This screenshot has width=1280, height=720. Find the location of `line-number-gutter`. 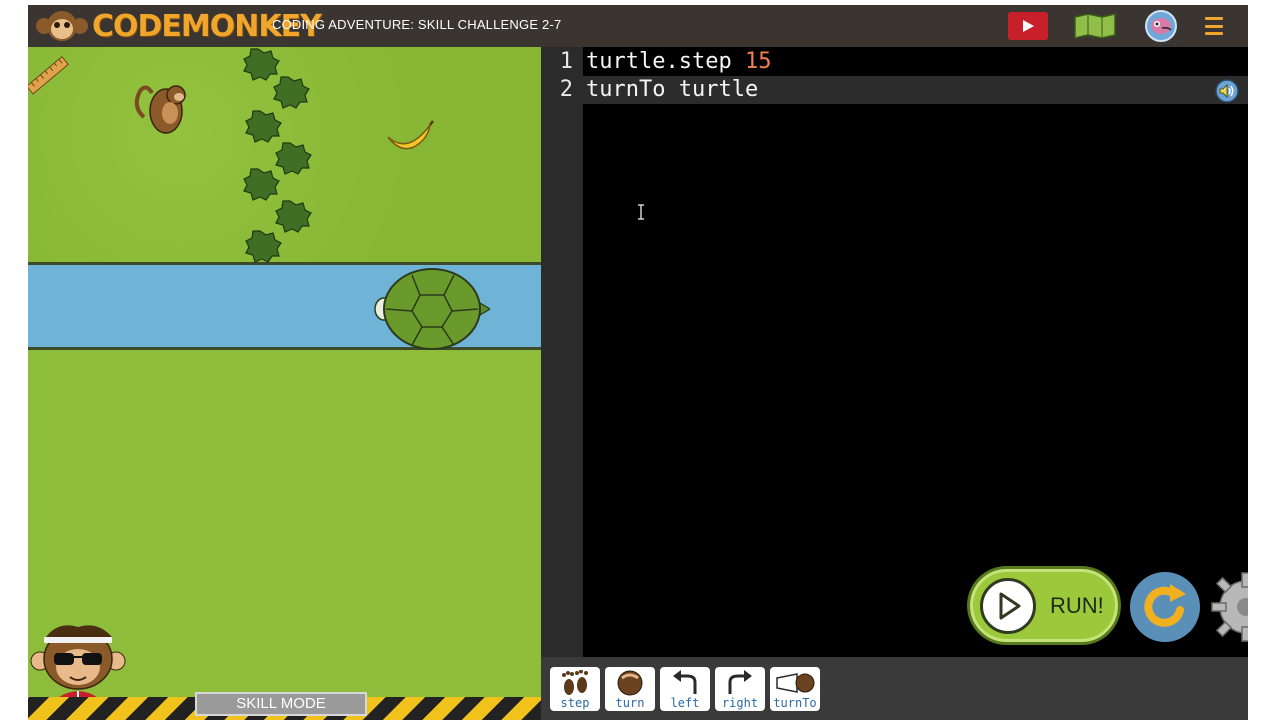

line-number-gutter is located at coordinates (562, 352).